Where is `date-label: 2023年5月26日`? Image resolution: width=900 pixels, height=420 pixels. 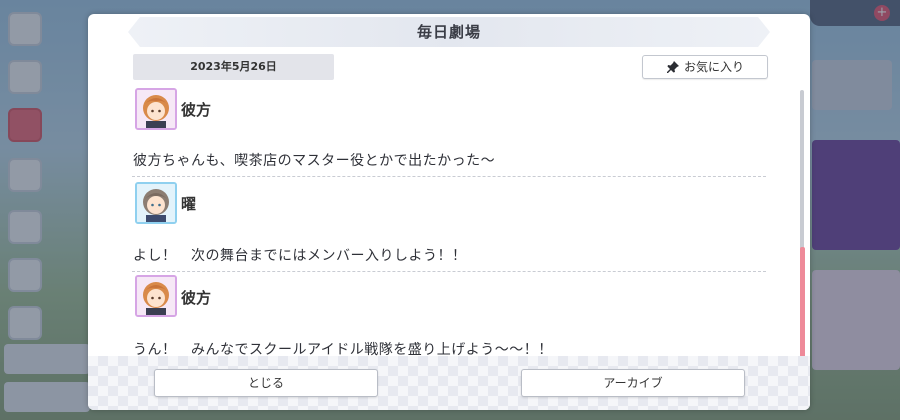 date-label: 2023年5月26日 is located at coordinates (233, 67).